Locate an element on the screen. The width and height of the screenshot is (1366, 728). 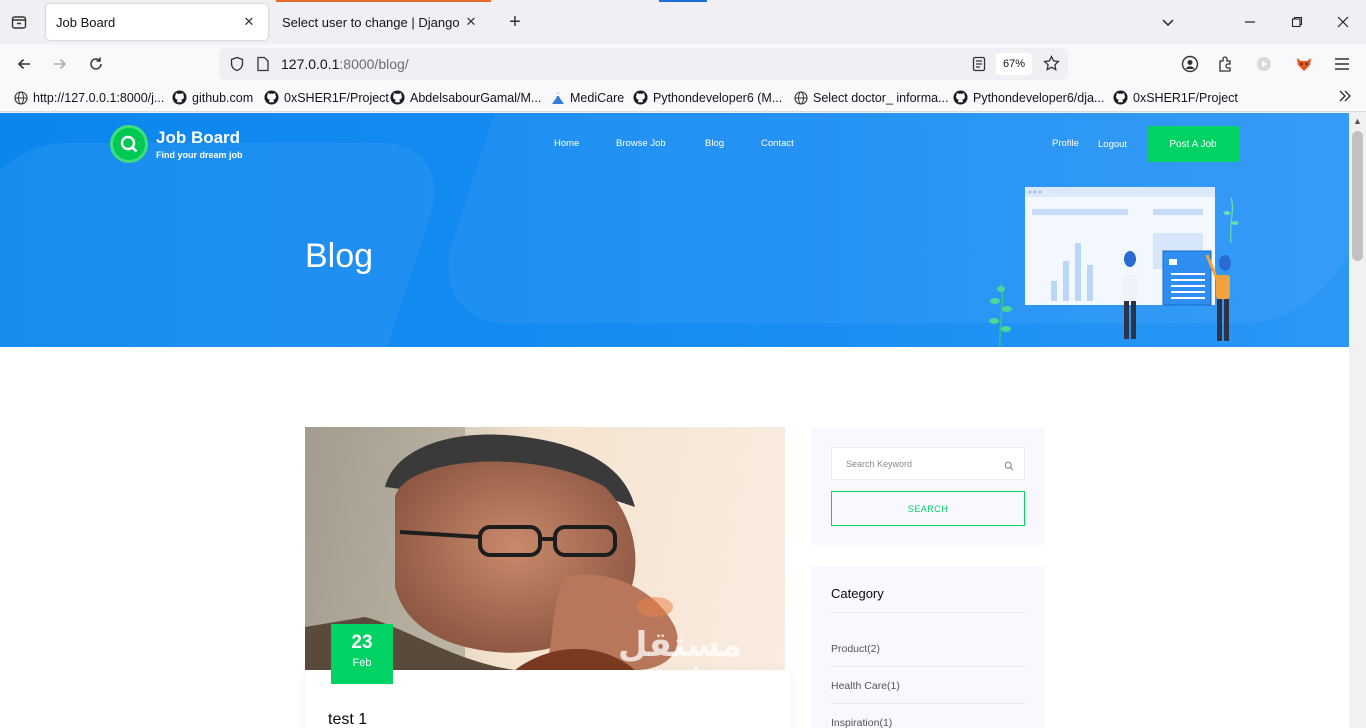
hero-decor-shape is located at coordinates (227, 245).